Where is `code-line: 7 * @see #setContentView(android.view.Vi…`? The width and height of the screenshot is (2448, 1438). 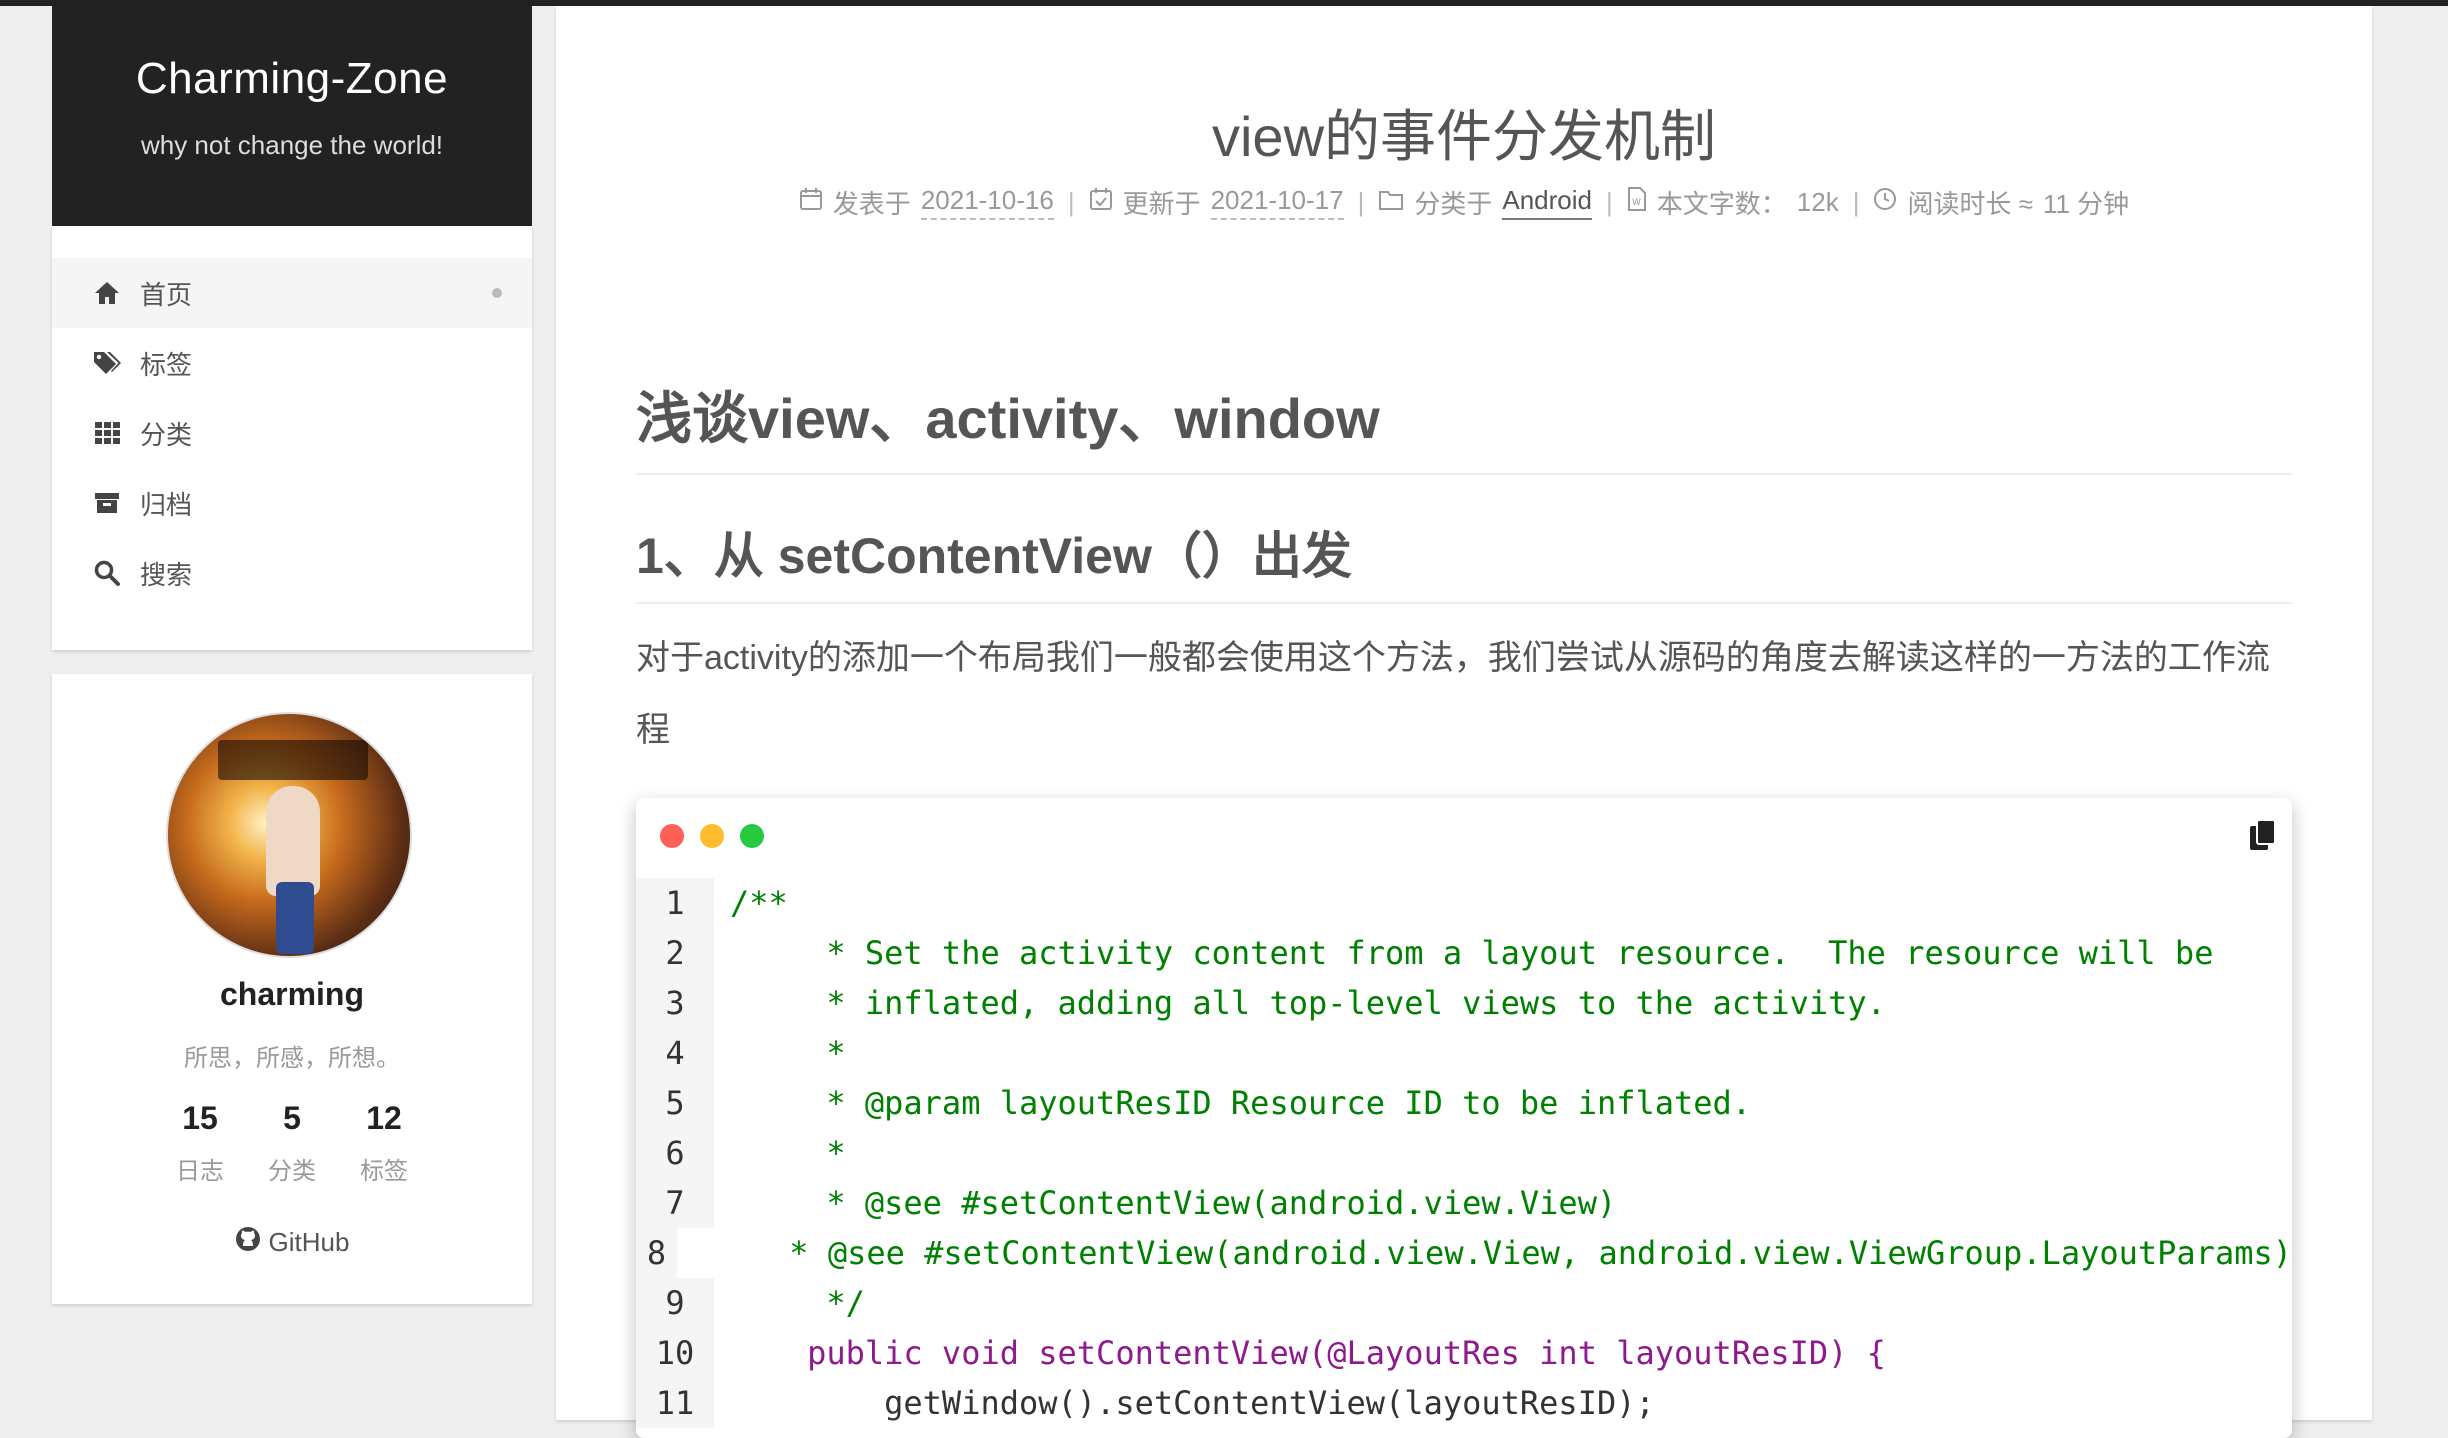
code-line: 7 * @see #setContentView(android.view.Vi… is located at coordinates (1464, 1203).